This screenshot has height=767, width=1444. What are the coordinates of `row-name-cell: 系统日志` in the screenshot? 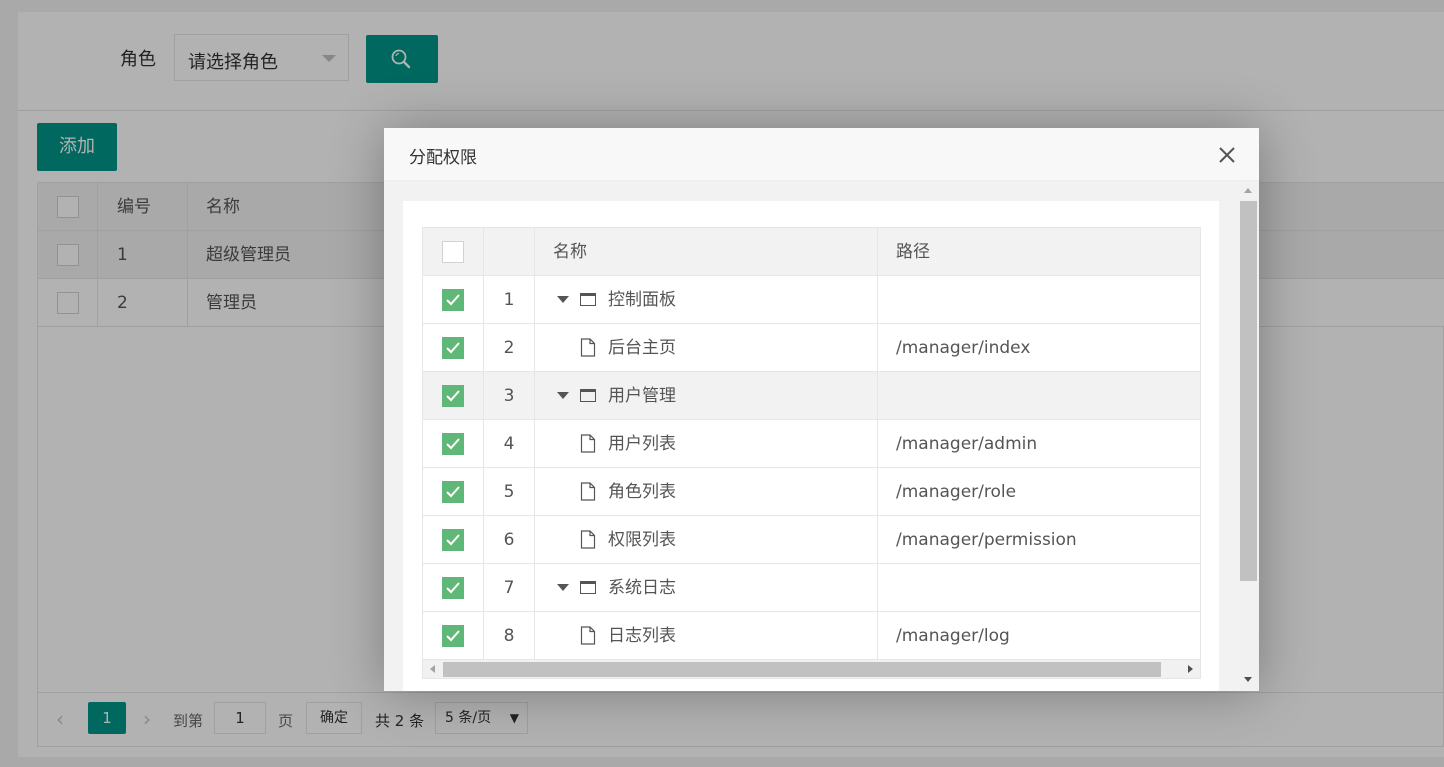 It's located at (706, 588).